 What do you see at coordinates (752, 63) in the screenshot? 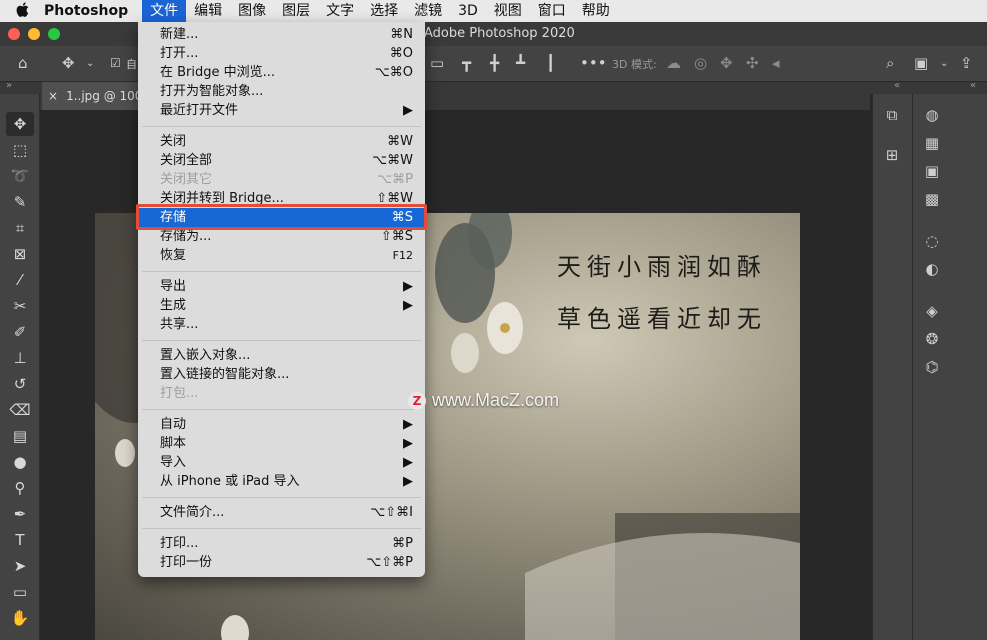
I see `3d-slide-icon: ✣` at bounding box center [752, 63].